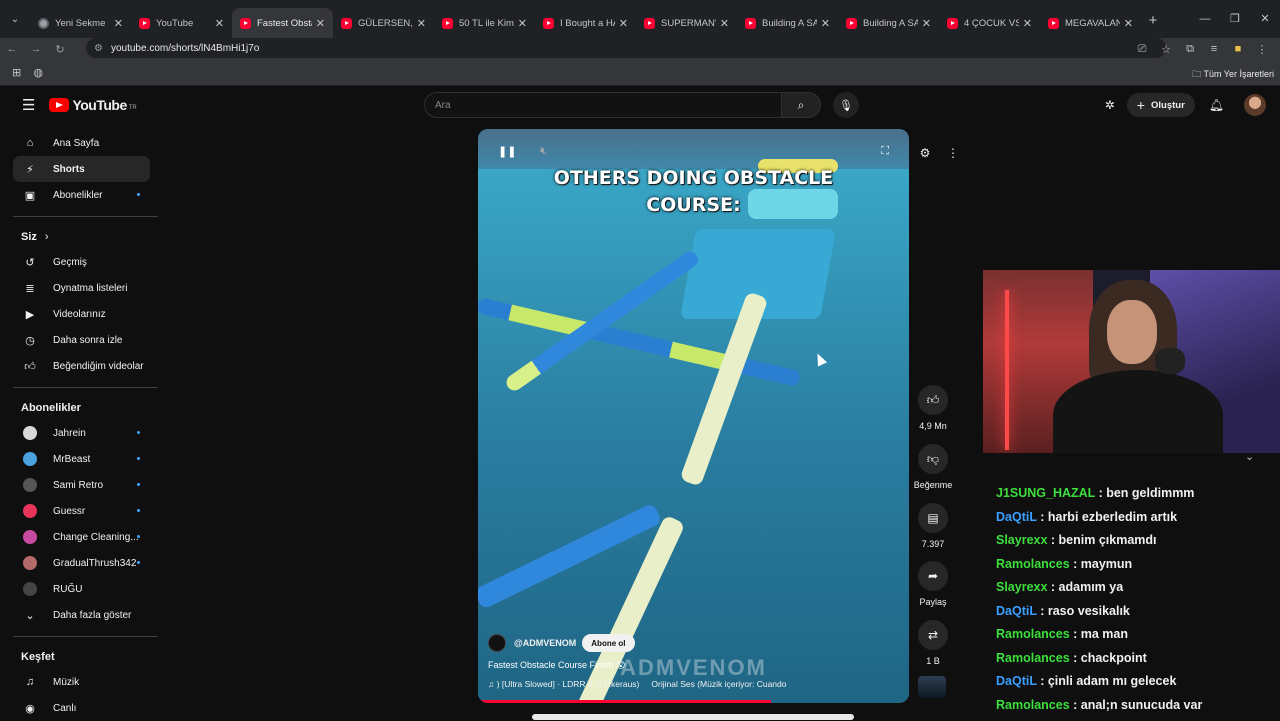 The image size is (1280, 721). I want to click on create-button: +Oluştur, so click(1161, 105).